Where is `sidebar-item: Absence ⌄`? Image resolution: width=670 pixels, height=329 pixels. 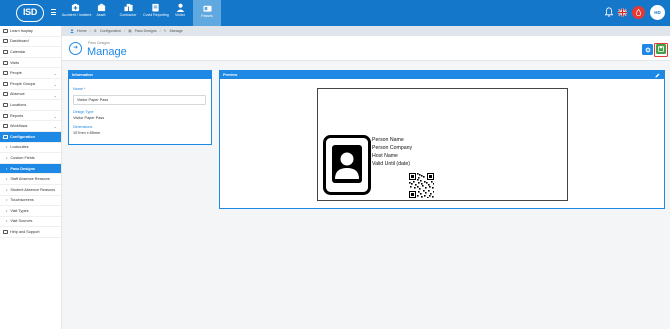
sidebar-item: Absence ⌄ is located at coordinates (30, 95).